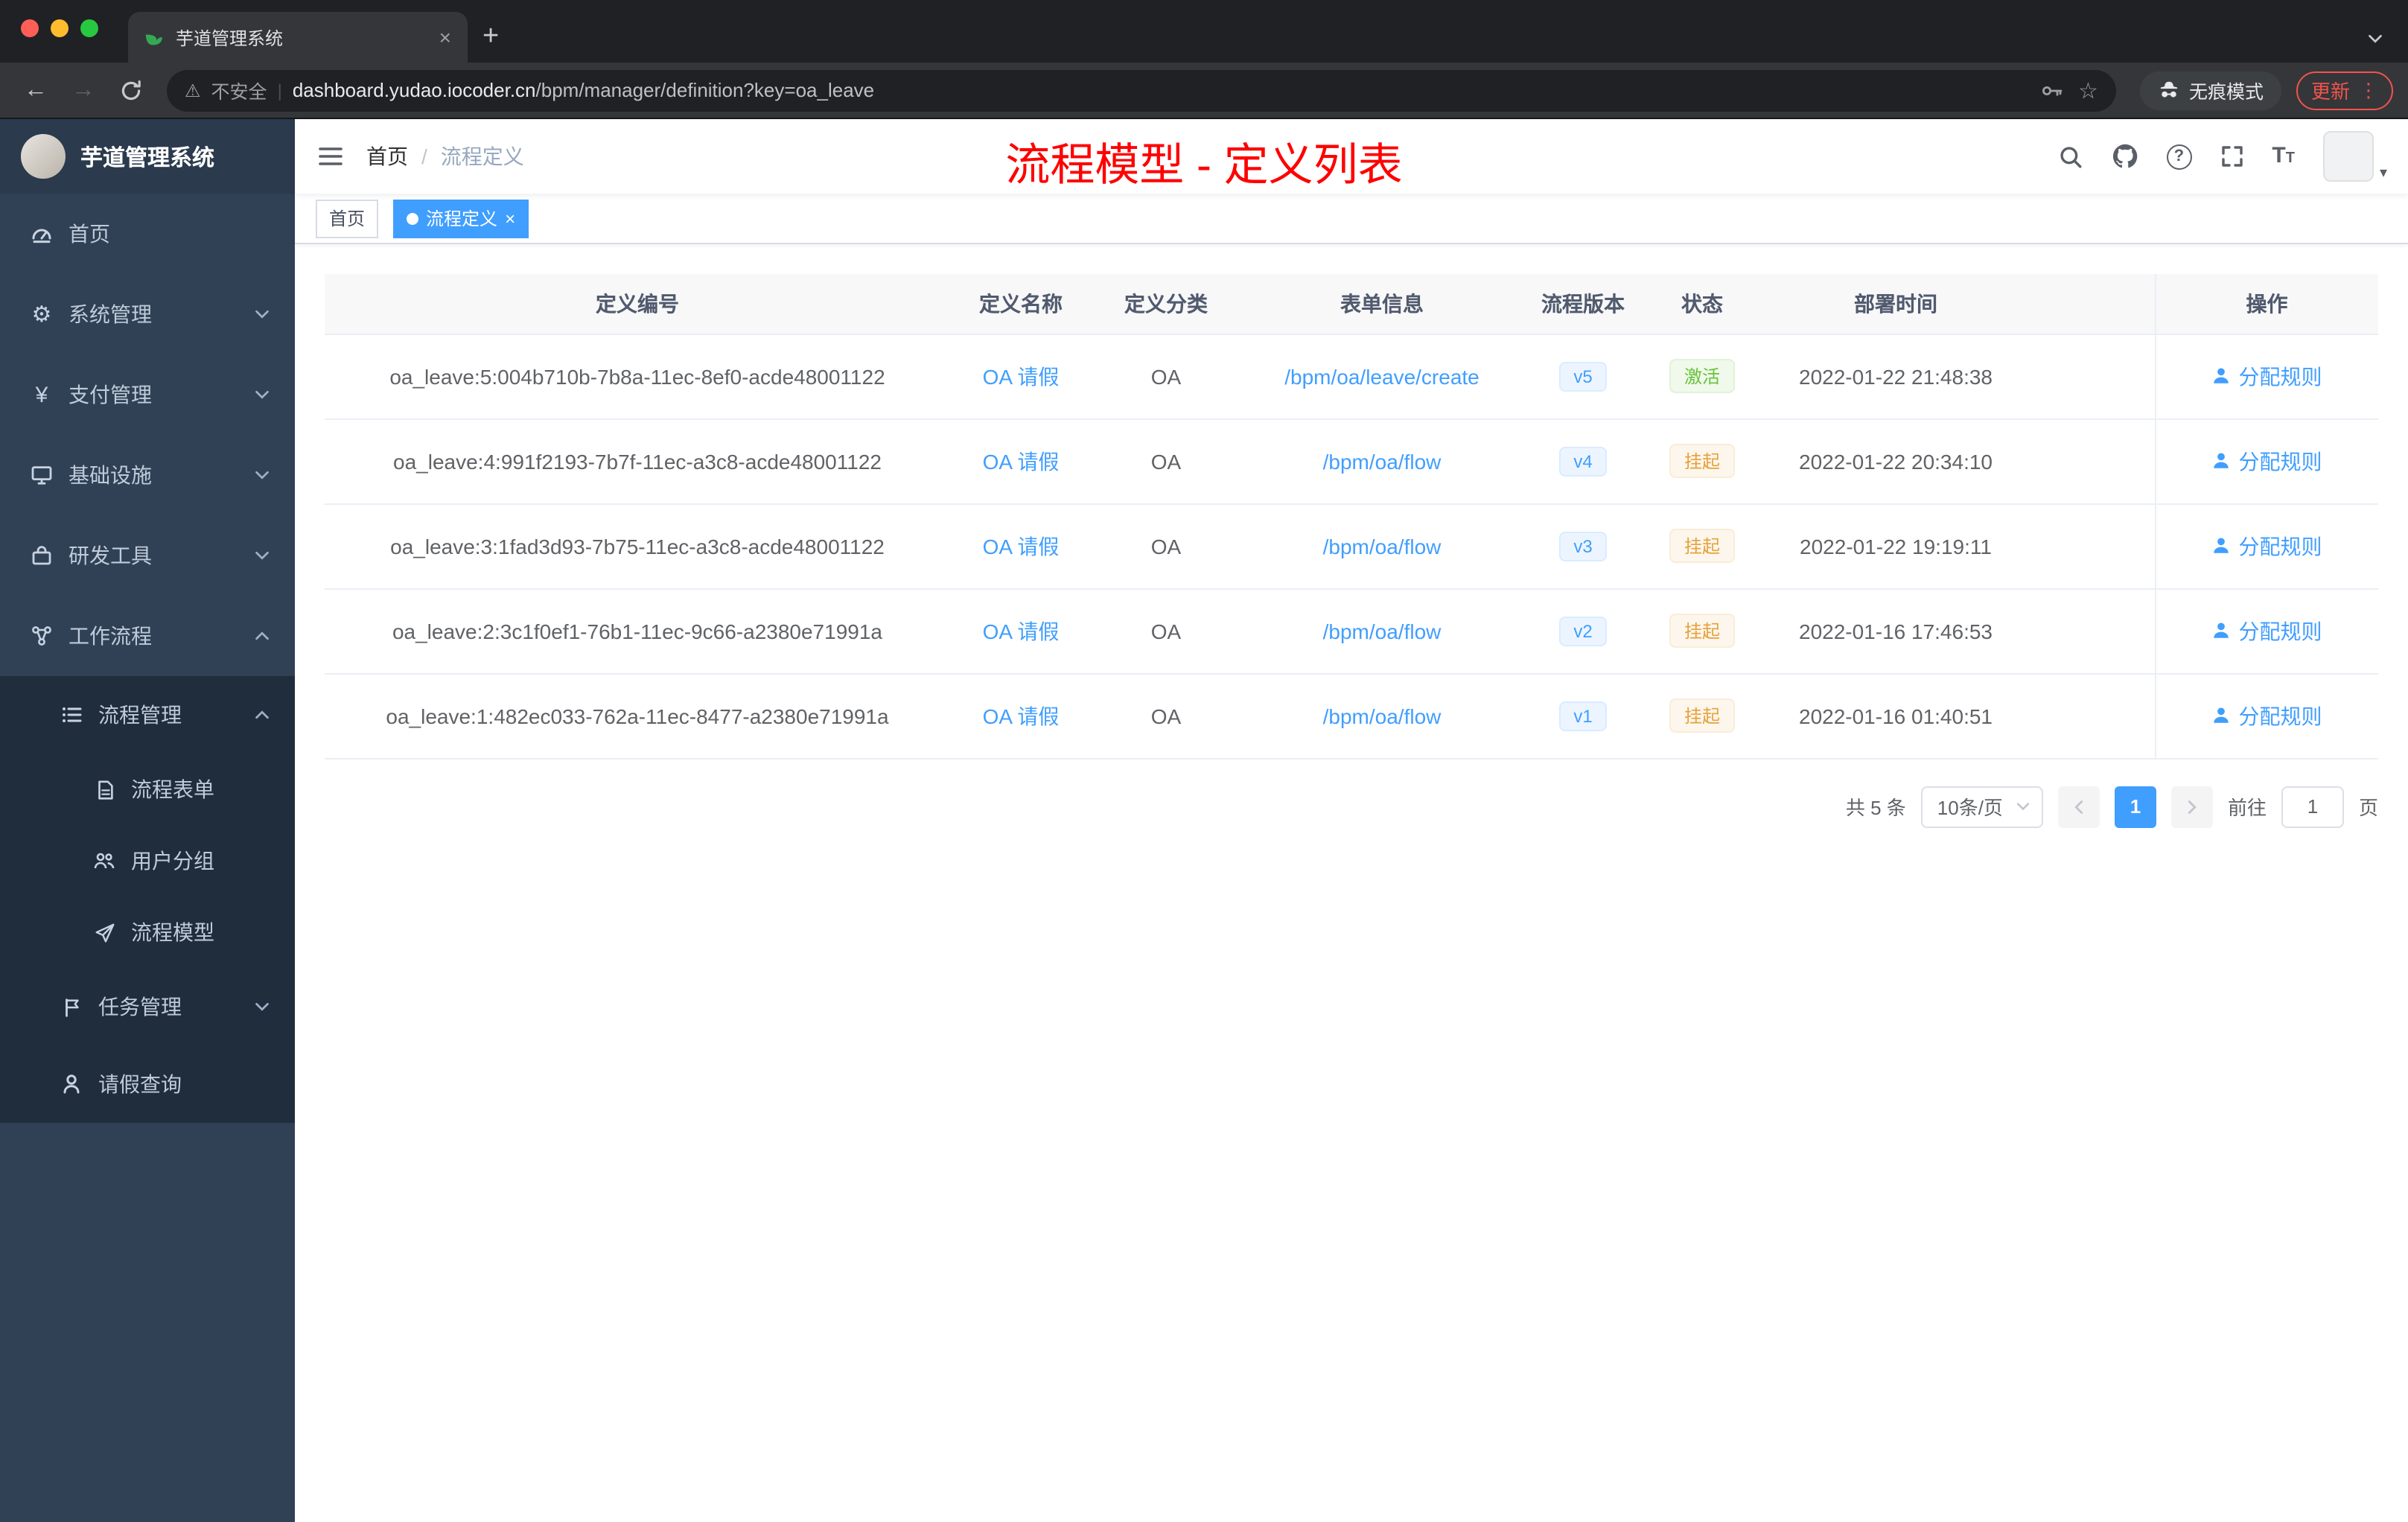  Describe the element at coordinates (1981, 806) in the screenshot. I see `page-size-select: 10条/页` at that location.